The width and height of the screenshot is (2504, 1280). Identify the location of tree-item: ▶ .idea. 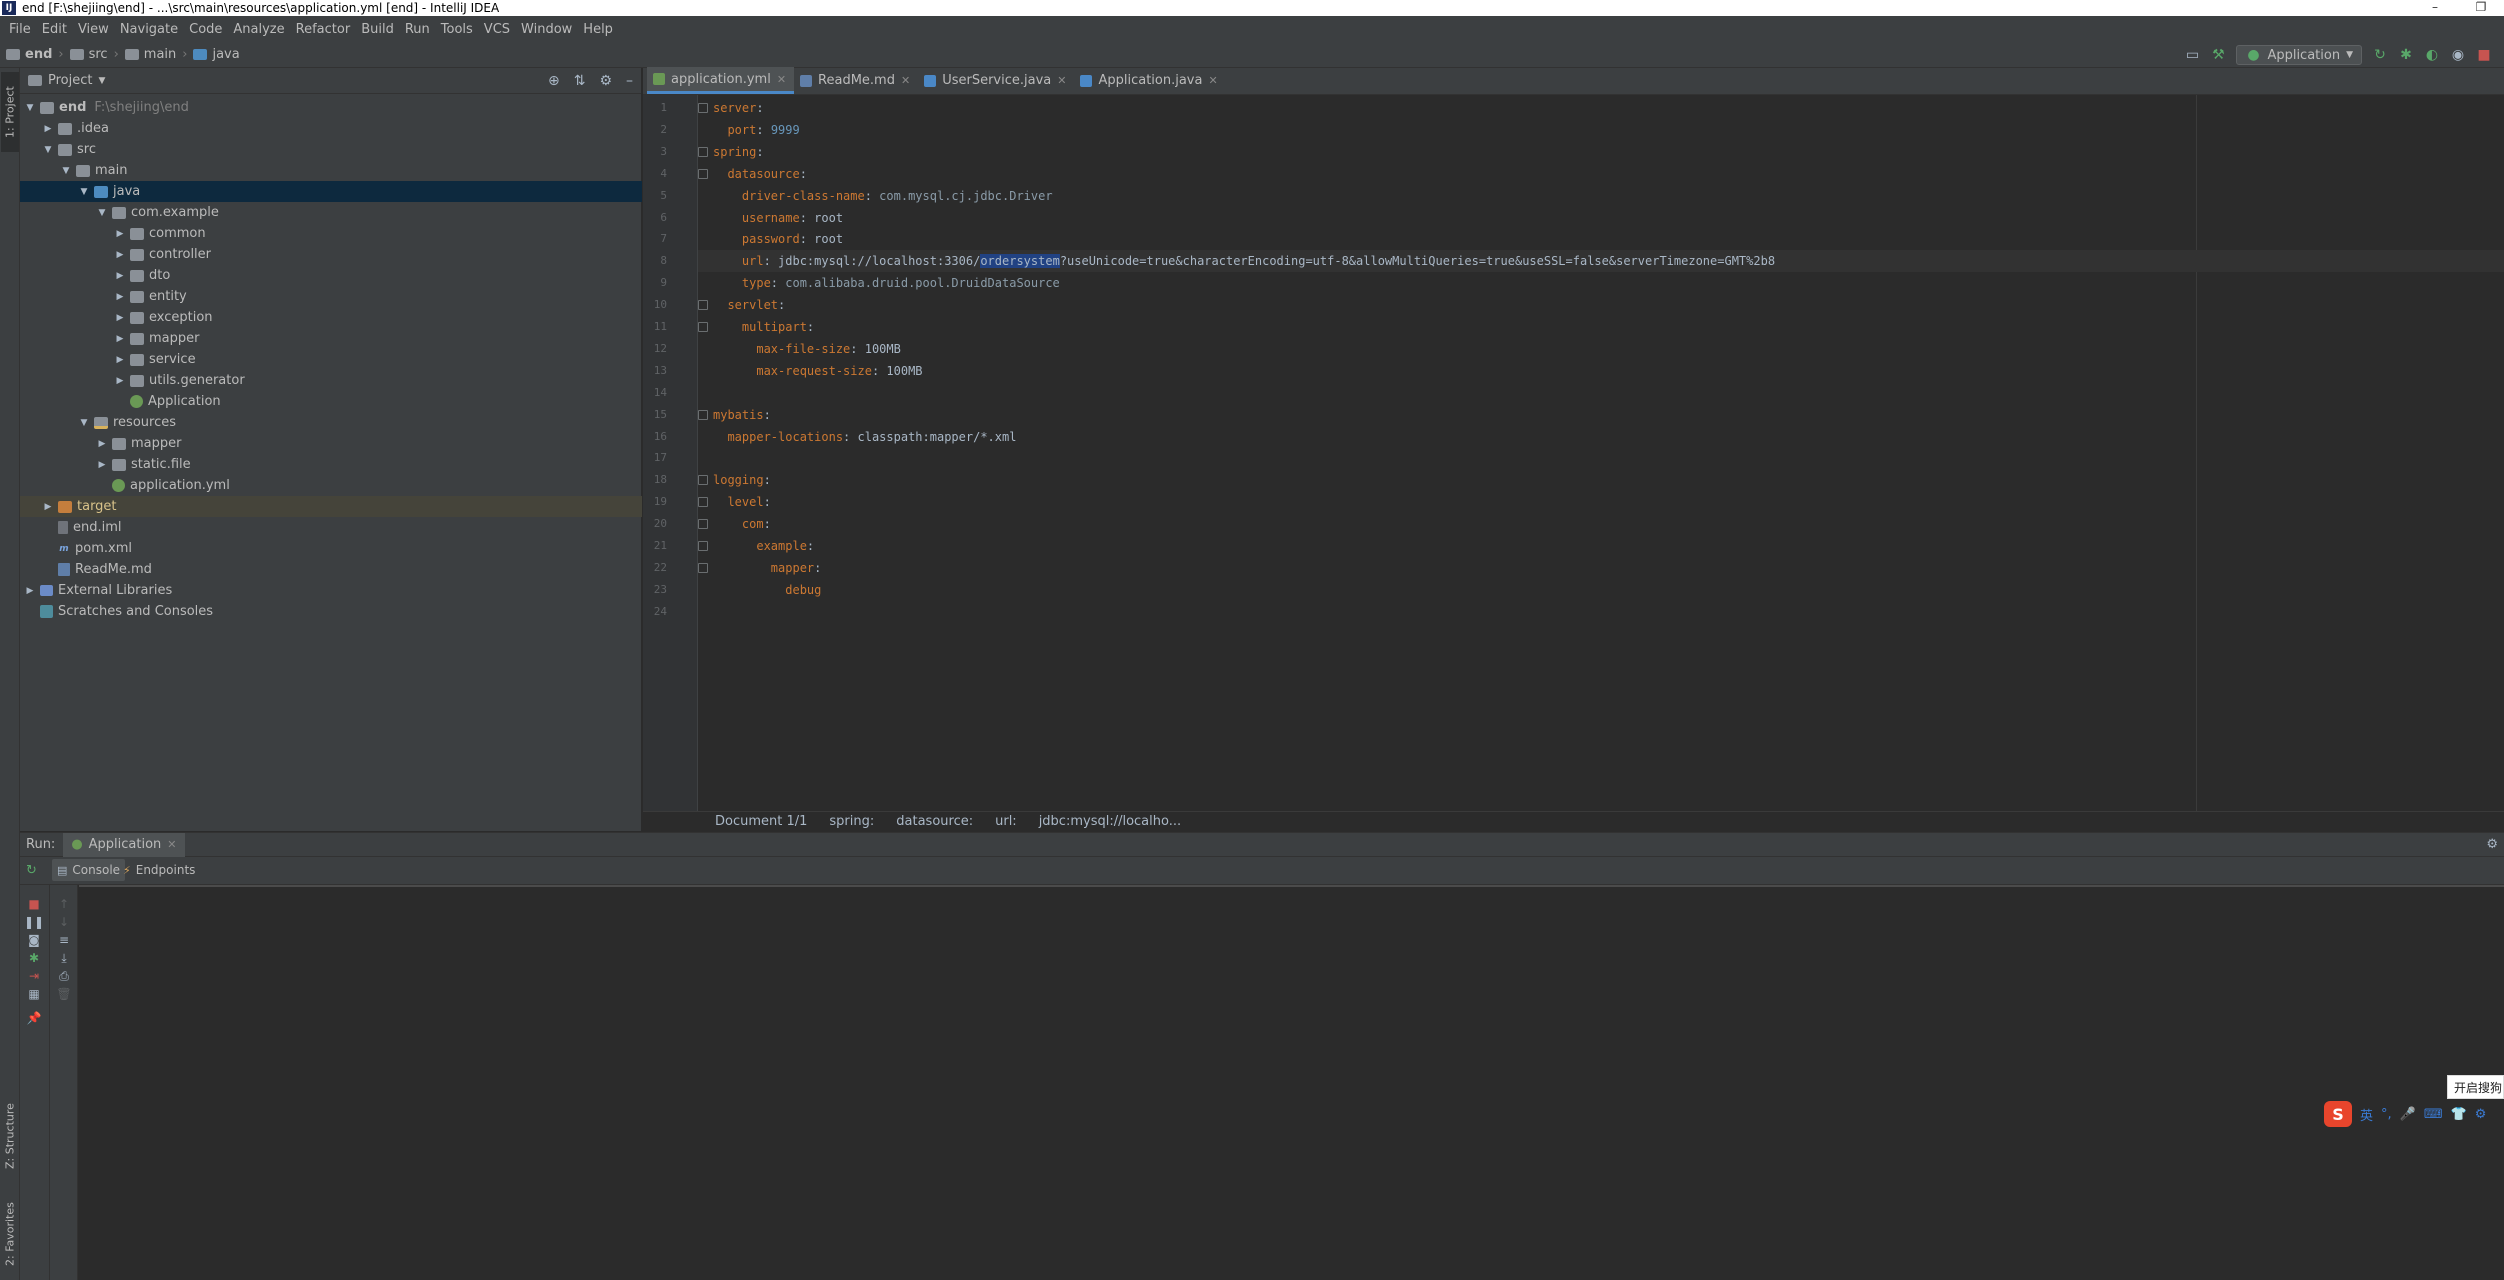
(331, 128).